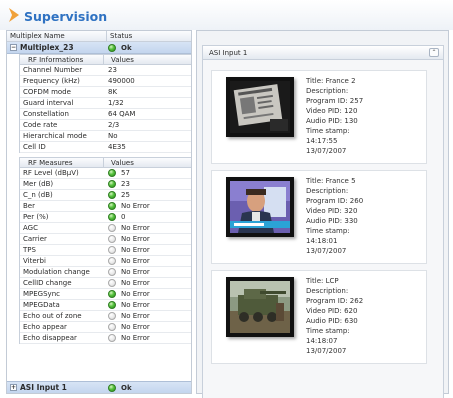 The width and height of the screenshot is (453, 398). I want to click on row-value-cell: 1/32, so click(114, 103).